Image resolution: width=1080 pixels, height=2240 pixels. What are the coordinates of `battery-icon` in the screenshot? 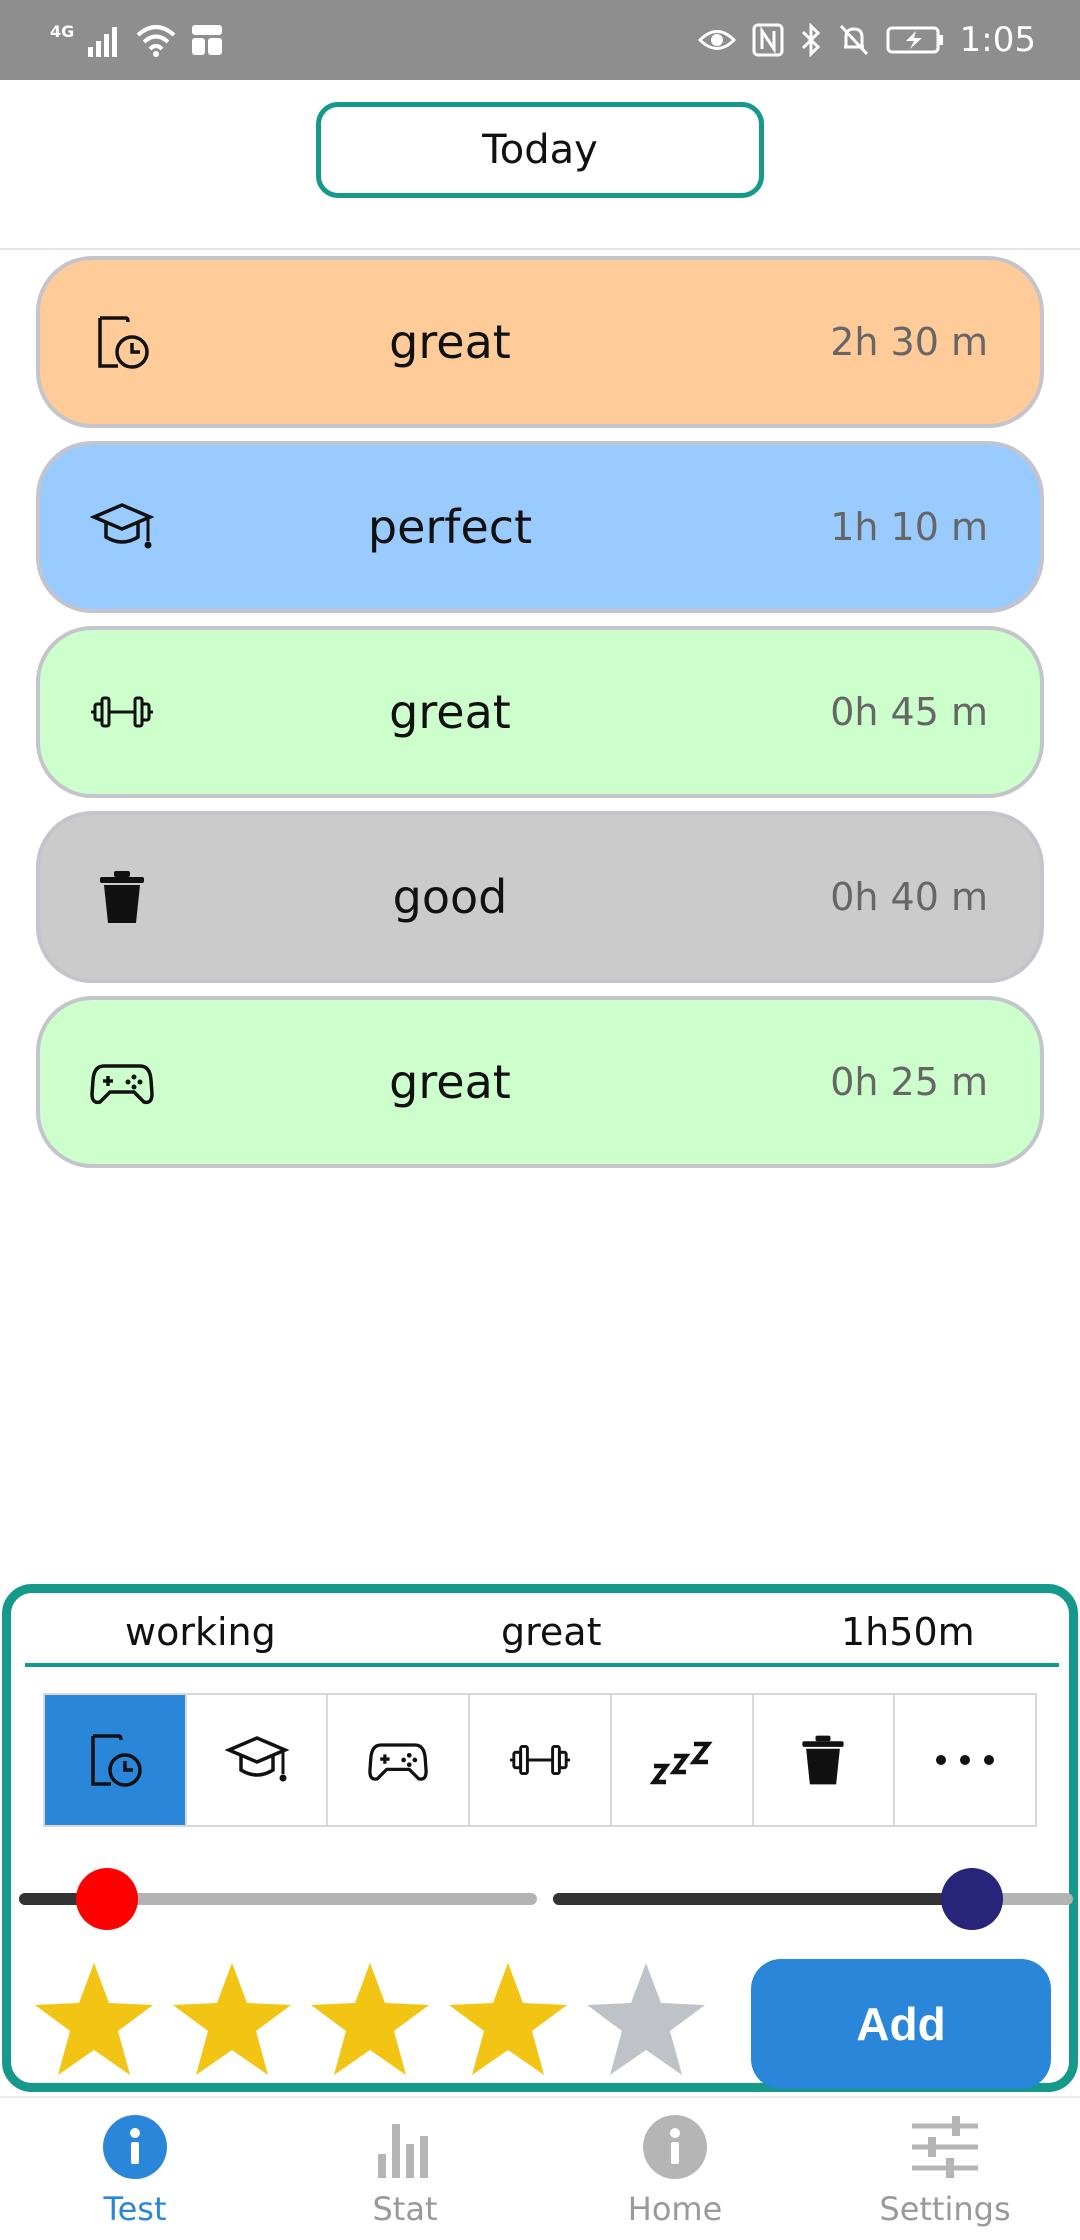 It's located at (914, 40).